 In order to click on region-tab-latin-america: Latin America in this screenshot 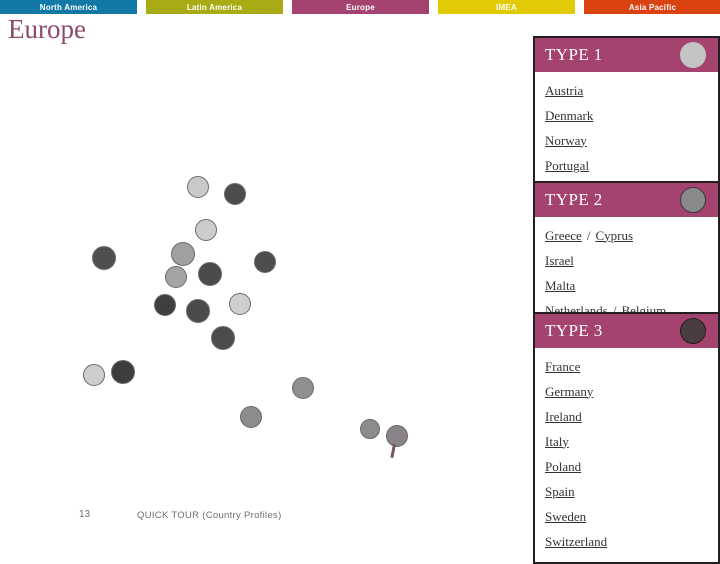, I will do `click(214, 7)`.